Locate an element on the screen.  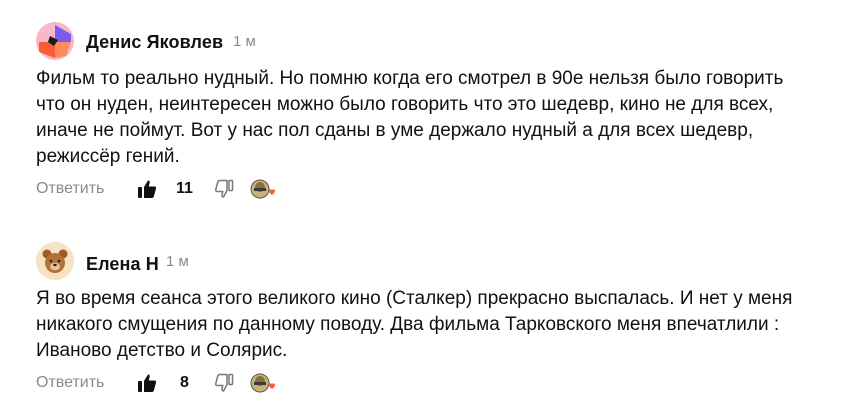
comment-actions: Ответить 8 is located at coordinates (430, 384).